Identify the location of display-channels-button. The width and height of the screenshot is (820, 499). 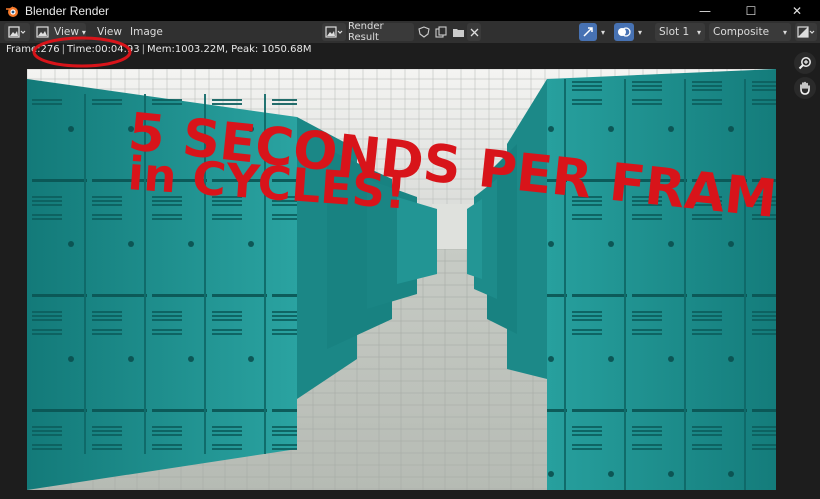
(806, 32).